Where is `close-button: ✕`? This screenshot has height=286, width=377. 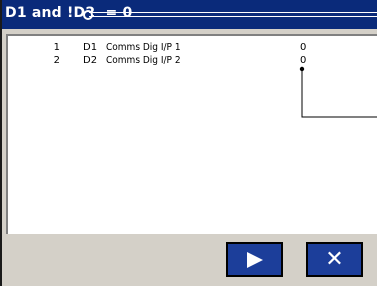
close-button: ✕ is located at coordinates (334, 259).